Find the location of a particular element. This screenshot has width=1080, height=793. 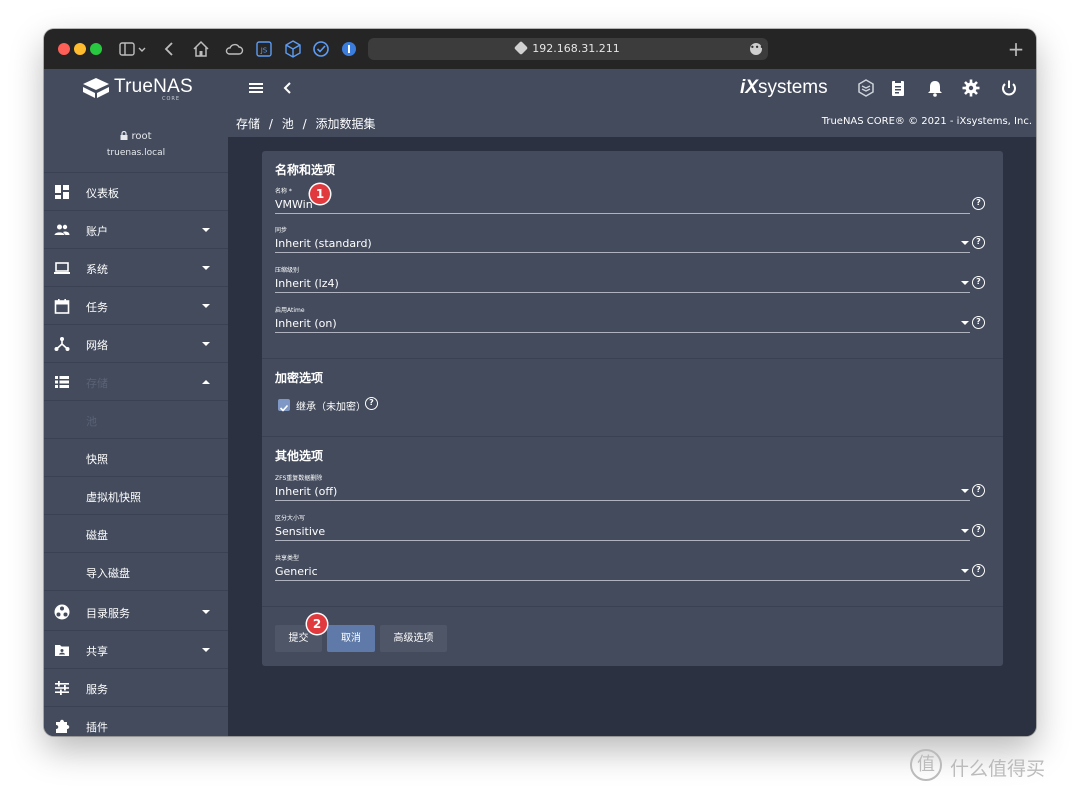

atime-select-value: Inherit (on) is located at coordinates (306, 323).